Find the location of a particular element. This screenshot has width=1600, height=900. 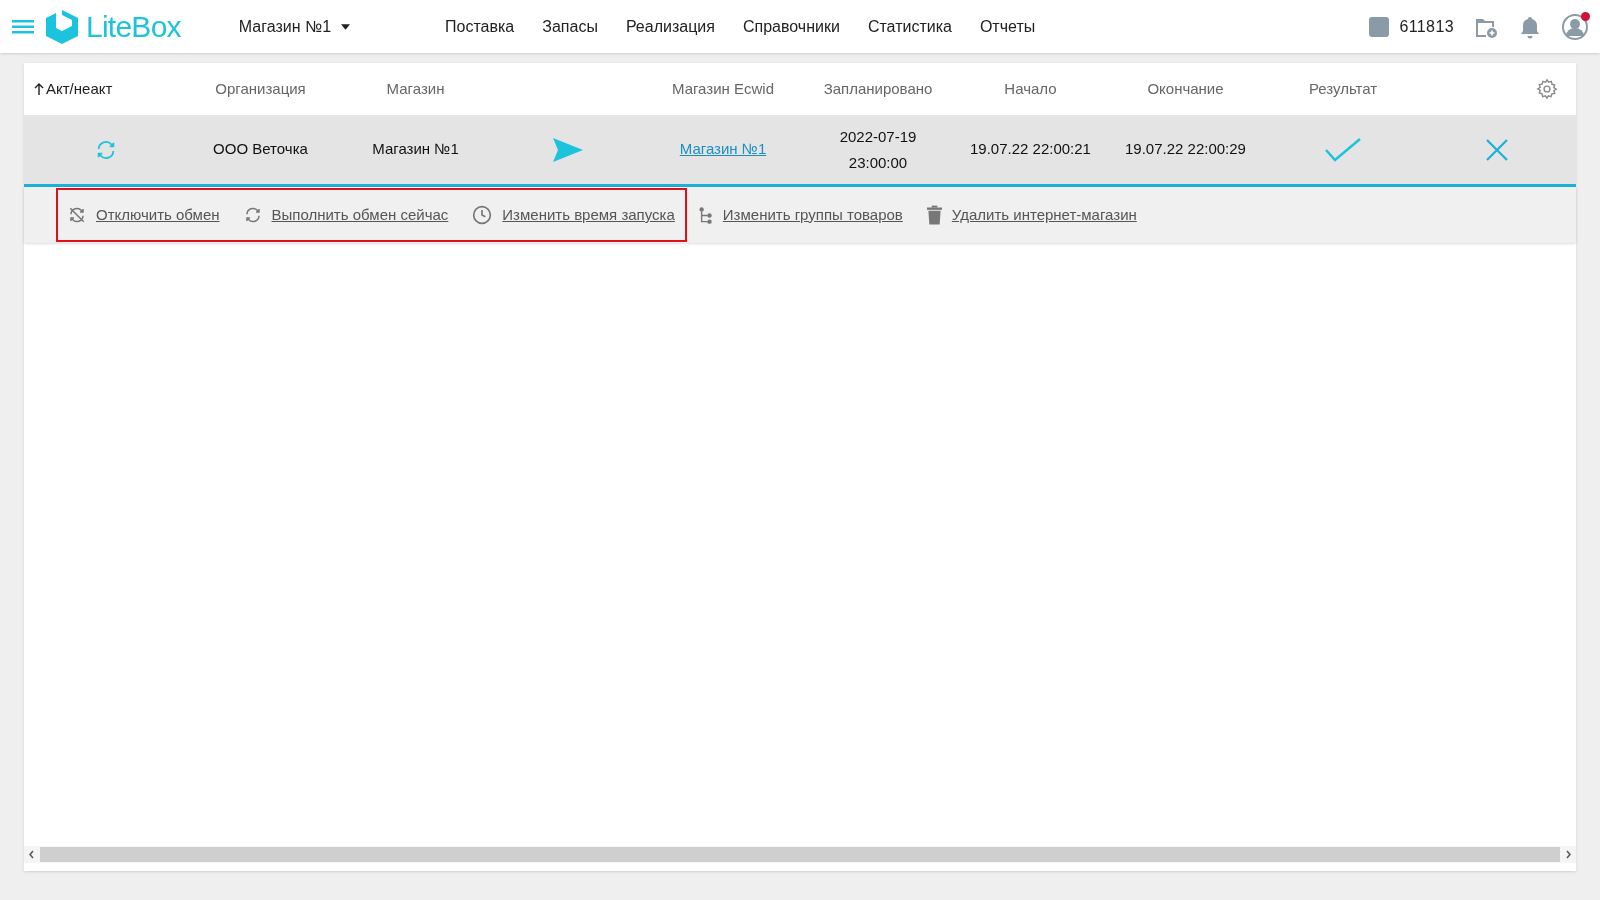

sync-off-icon is located at coordinates (77, 215).